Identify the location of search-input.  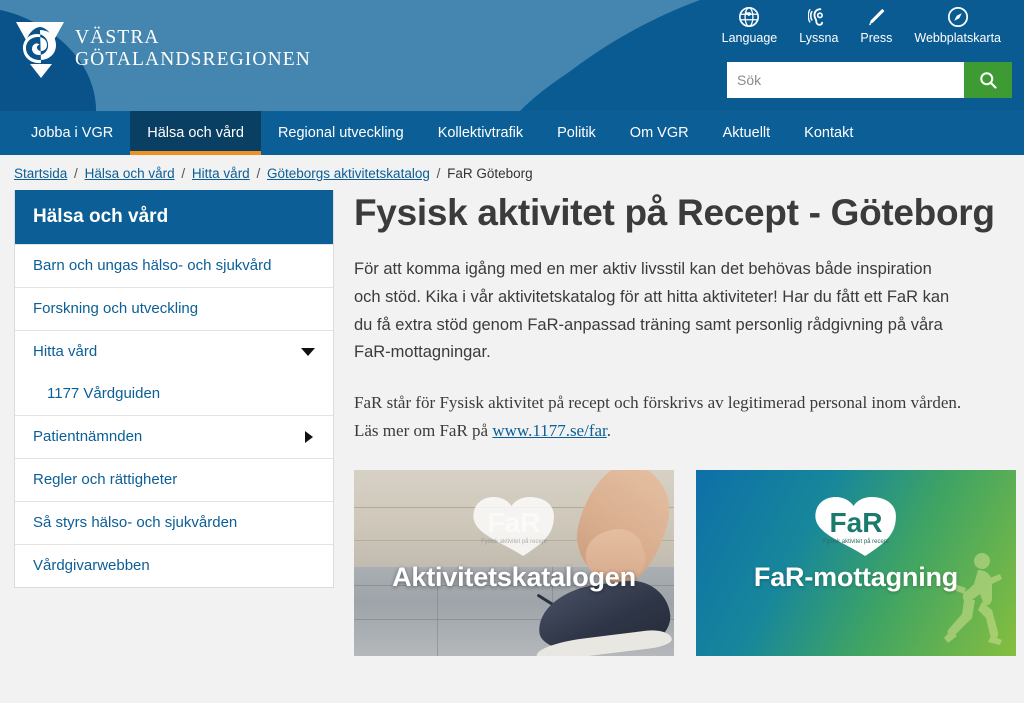
(845, 80).